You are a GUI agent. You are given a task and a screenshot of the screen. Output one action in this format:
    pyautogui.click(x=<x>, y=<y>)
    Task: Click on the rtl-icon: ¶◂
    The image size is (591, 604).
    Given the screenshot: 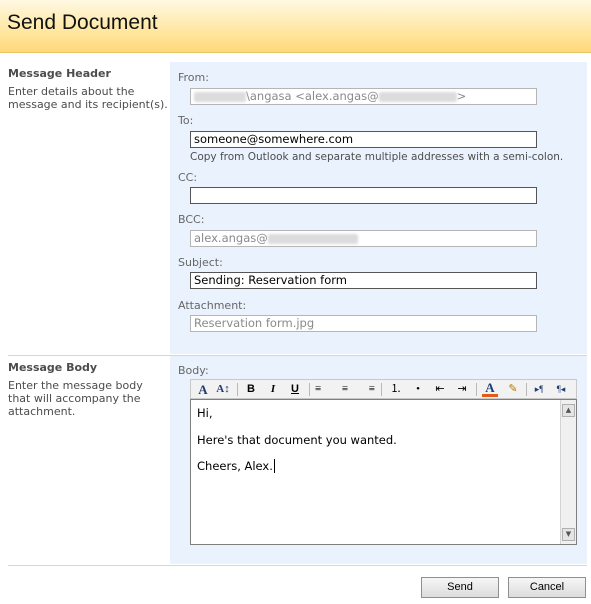 What is the action you would take?
    pyautogui.click(x=561, y=389)
    